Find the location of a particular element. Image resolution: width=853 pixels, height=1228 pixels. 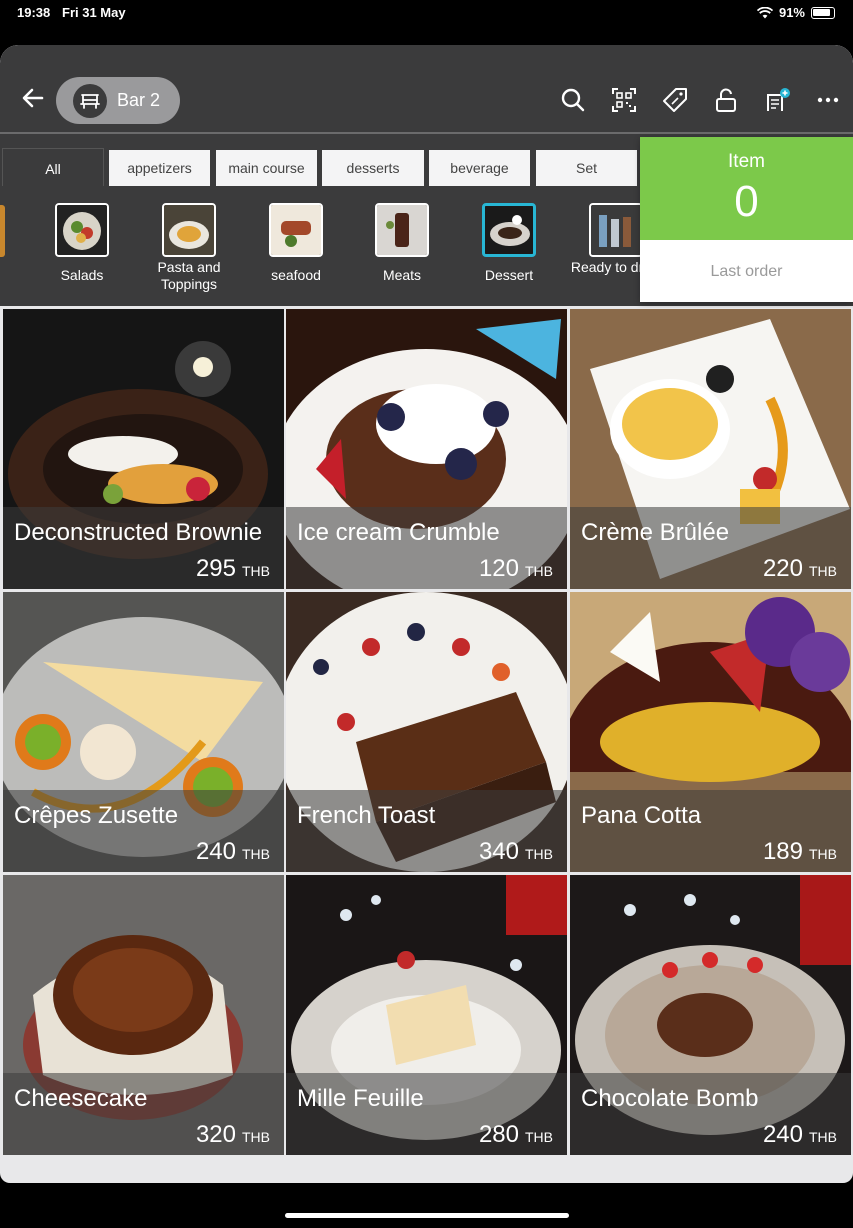

subcategory-pasta: Pasta and Toppings is located at coordinates (189, 248).